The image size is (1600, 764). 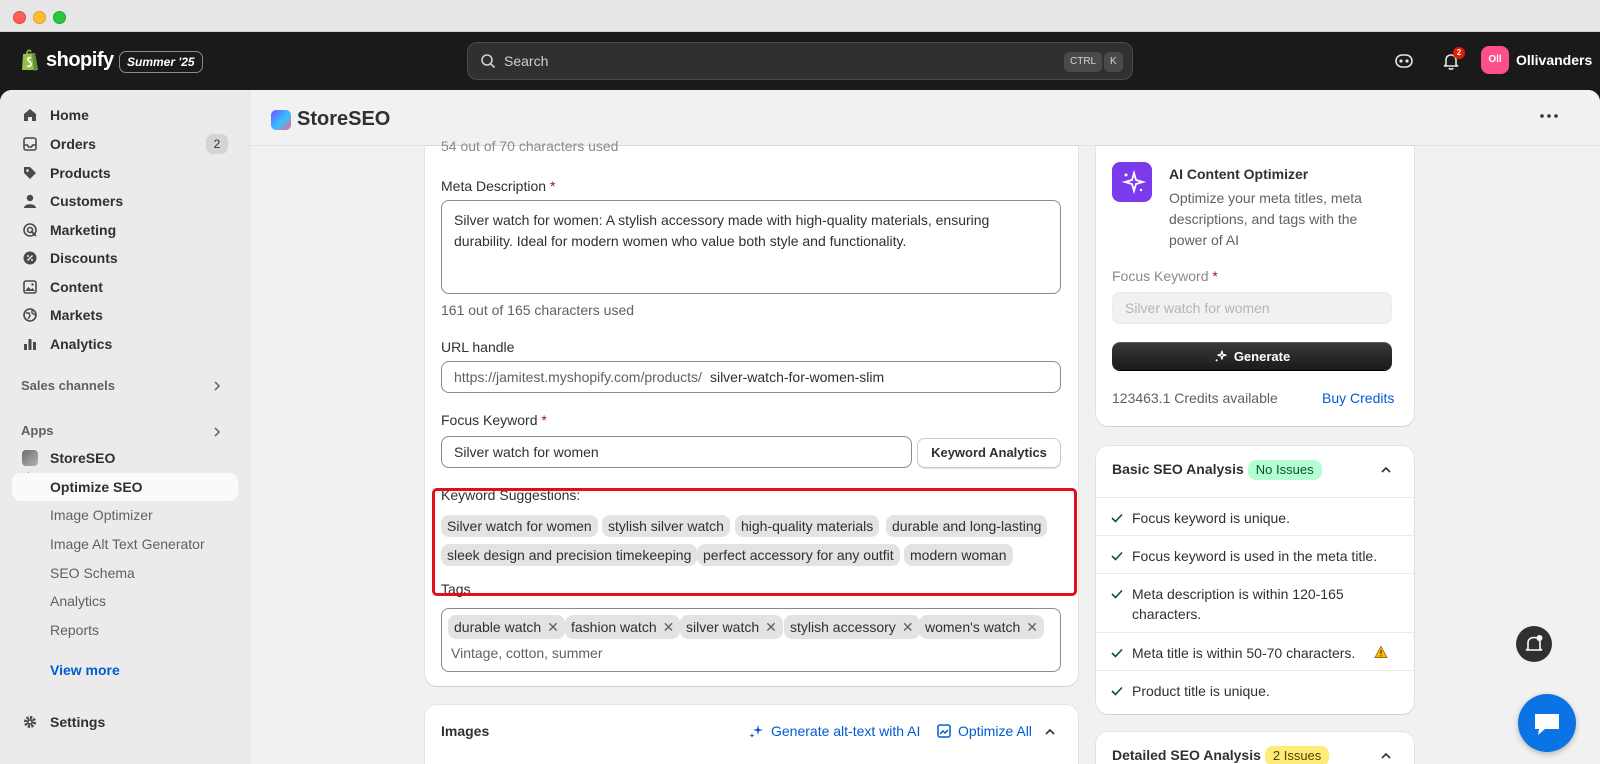 I want to click on sidebar-subitem-seo-schema: SEO Schema, so click(x=125, y=573).